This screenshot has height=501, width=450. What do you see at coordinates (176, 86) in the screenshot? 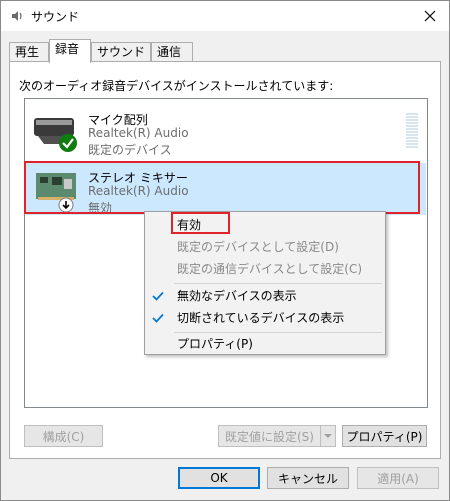
I see `instruction-text: 次のオーディオ録音デバイスがインストールされています:` at bounding box center [176, 86].